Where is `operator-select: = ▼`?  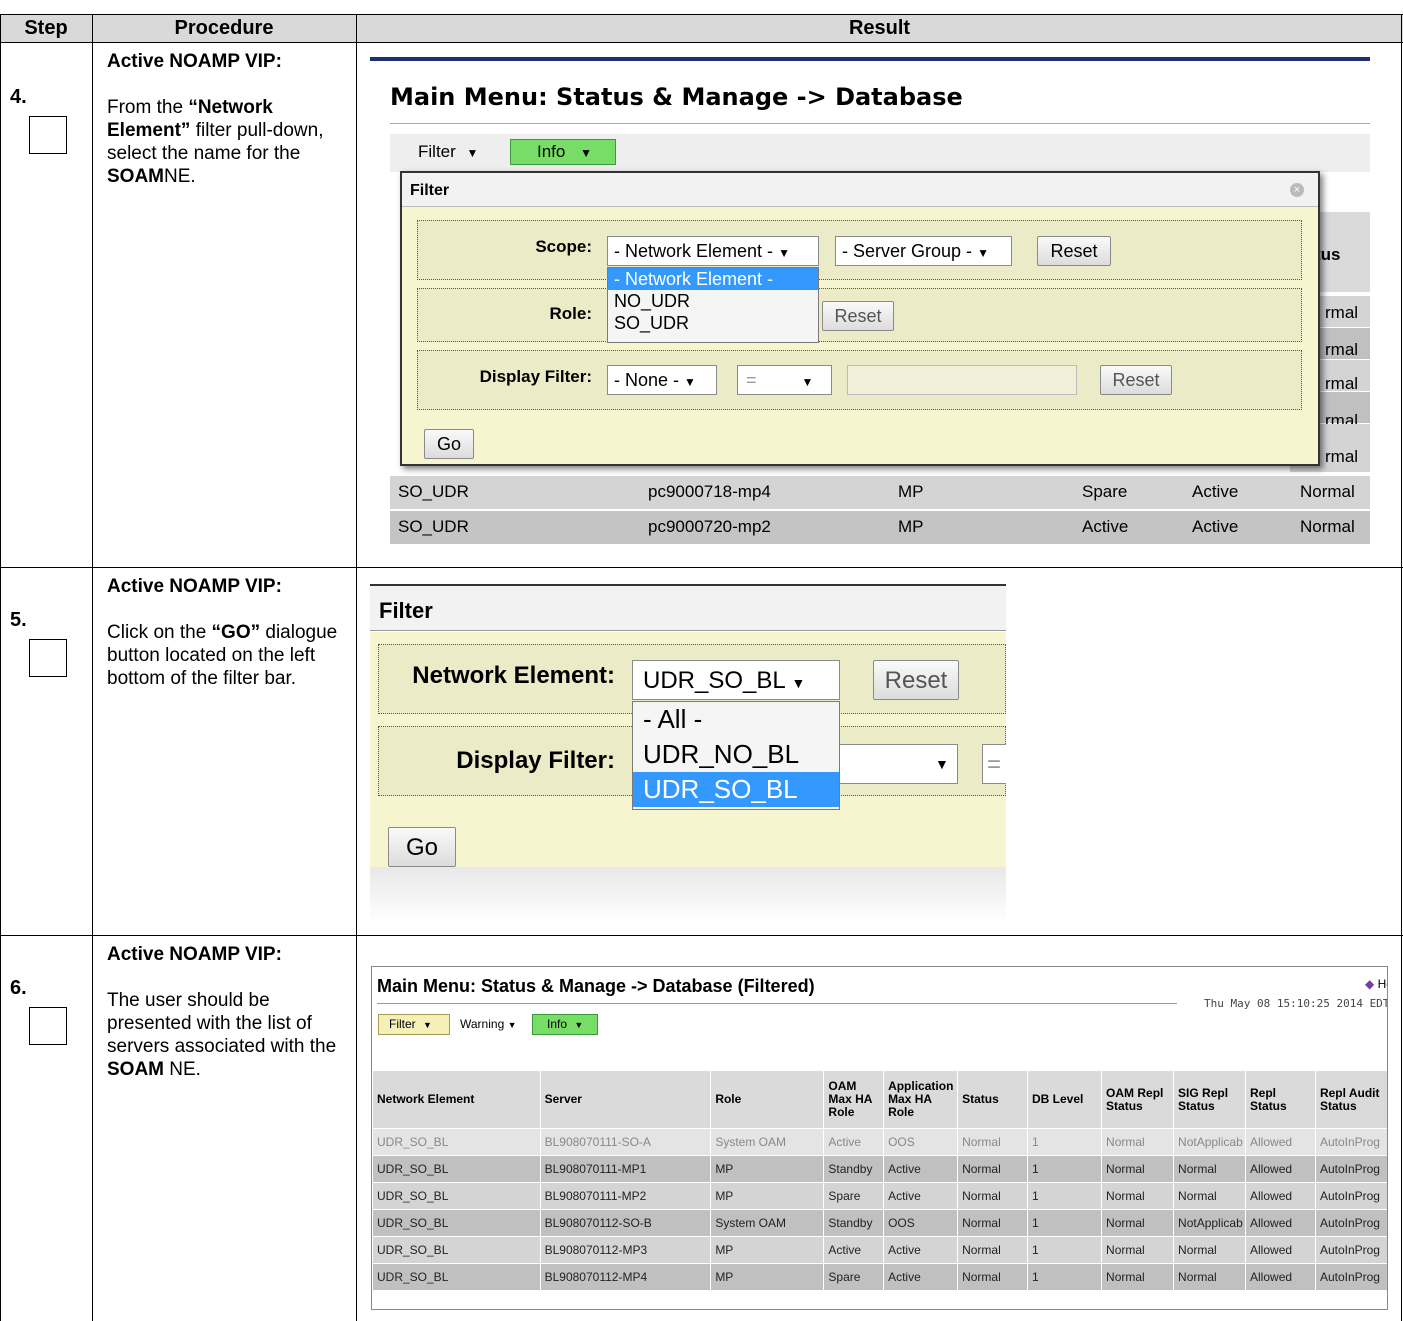 operator-select: = ▼ is located at coordinates (784, 380).